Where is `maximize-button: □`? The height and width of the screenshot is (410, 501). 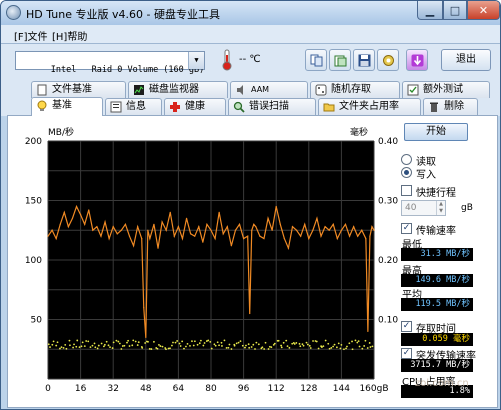
maximize-button: □ is located at coordinates (455, 10).